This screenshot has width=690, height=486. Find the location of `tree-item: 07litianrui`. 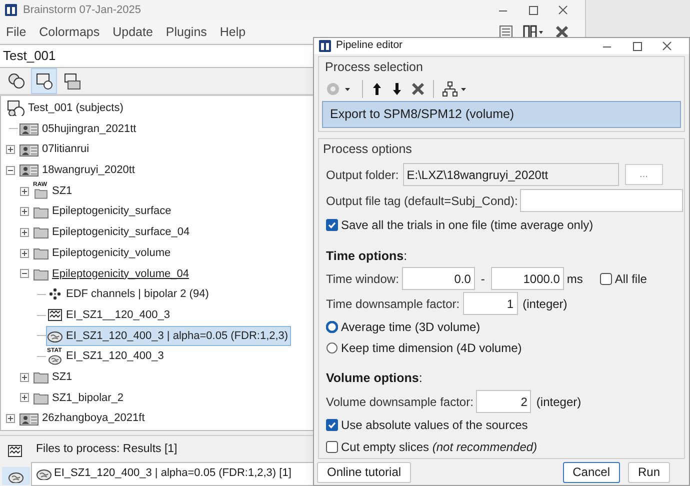

tree-item: 07litianrui is located at coordinates (55, 150).